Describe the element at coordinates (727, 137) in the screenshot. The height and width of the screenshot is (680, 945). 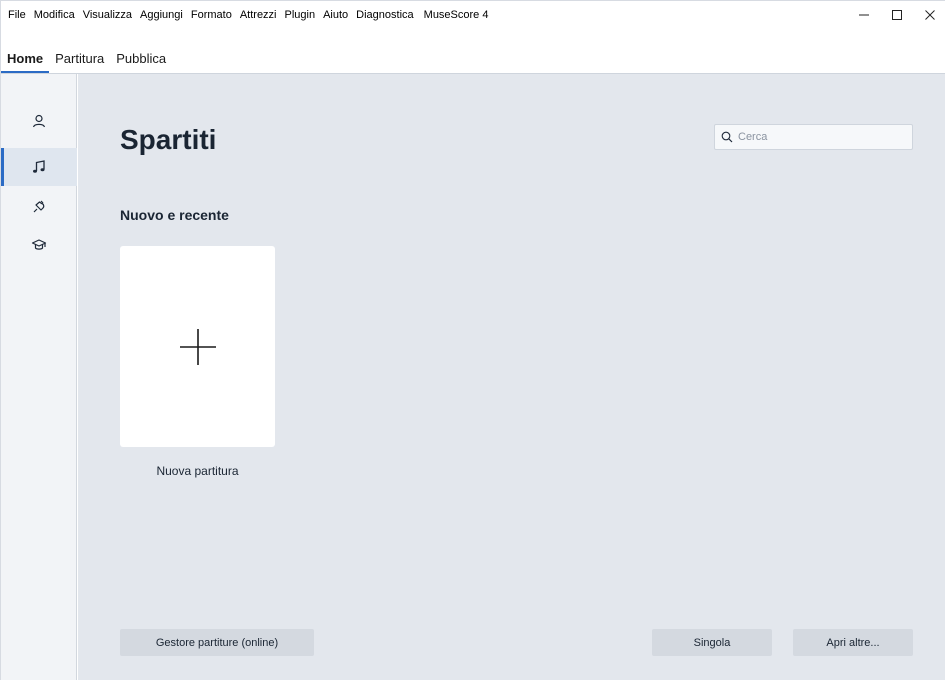
I see `search-icon` at that location.